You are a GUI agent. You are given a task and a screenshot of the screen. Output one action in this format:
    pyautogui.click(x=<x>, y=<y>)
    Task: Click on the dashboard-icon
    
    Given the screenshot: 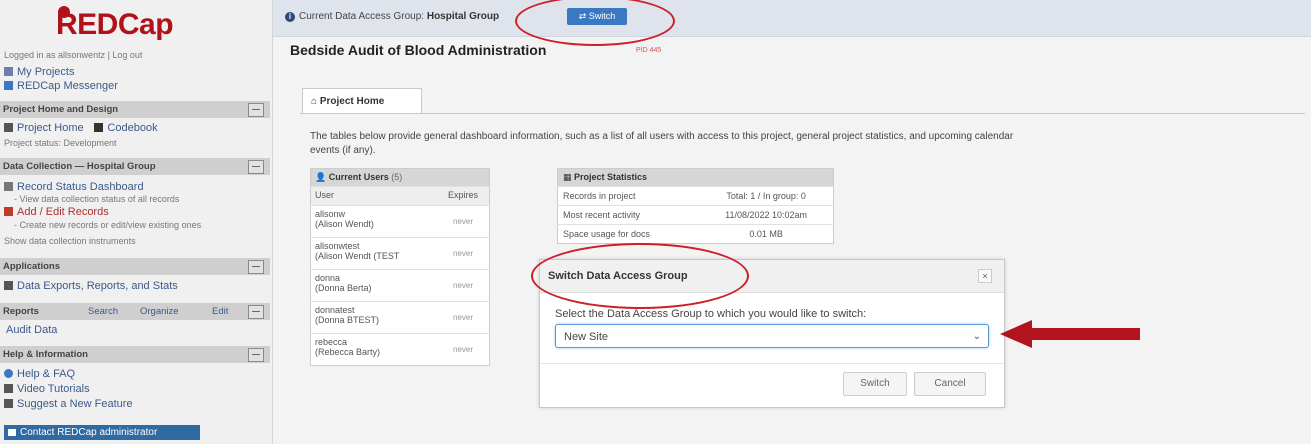 What is the action you would take?
    pyautogui.click(x=8, y=186)
    